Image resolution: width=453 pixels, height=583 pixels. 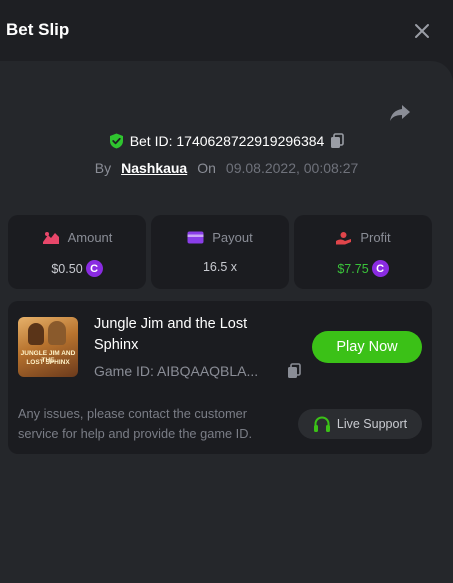 I want to click on header: Bet Slip, so click(x=226, y=30).